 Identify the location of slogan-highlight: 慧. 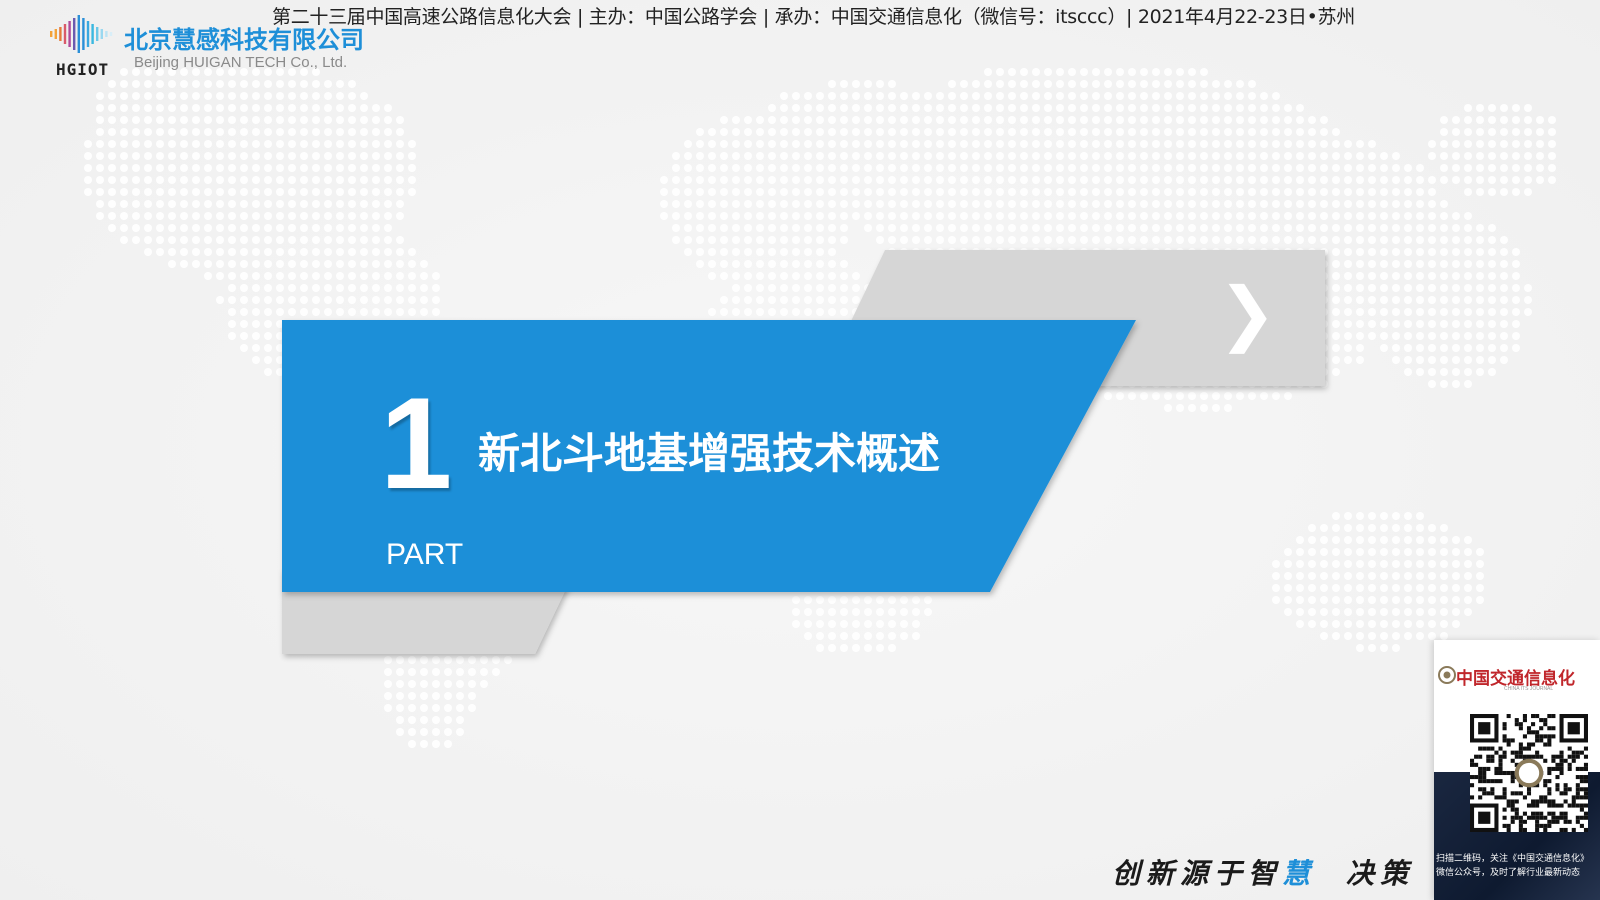
(1299, 873).